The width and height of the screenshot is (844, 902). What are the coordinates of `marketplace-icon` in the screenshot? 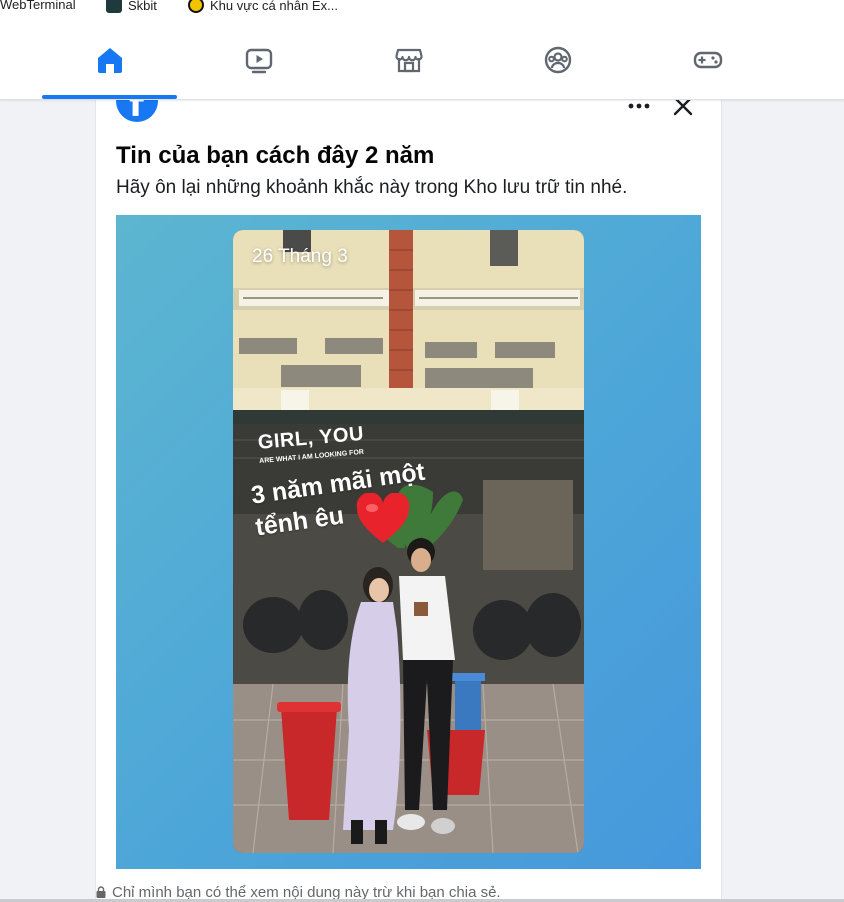 It's located at (409, 60).